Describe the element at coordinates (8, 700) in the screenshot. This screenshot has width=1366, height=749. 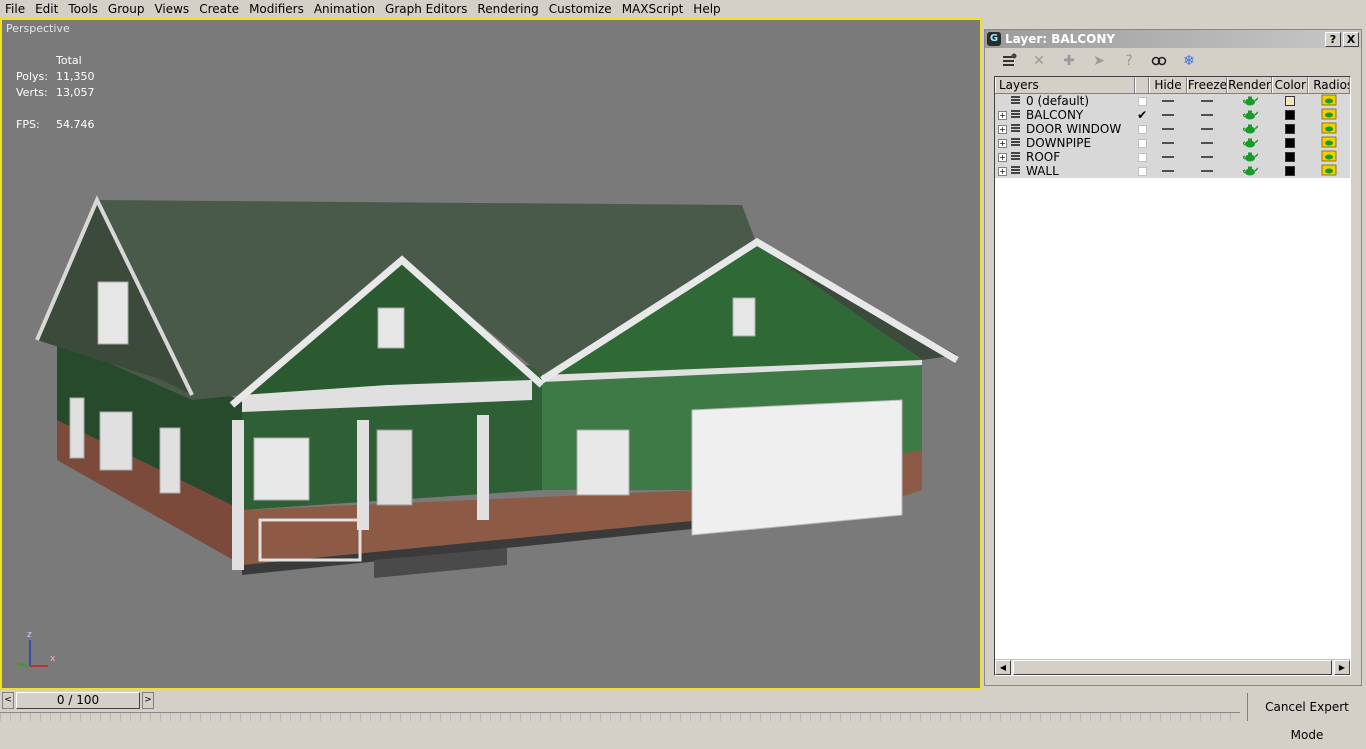
I see `time-prev-button: <` at that location.